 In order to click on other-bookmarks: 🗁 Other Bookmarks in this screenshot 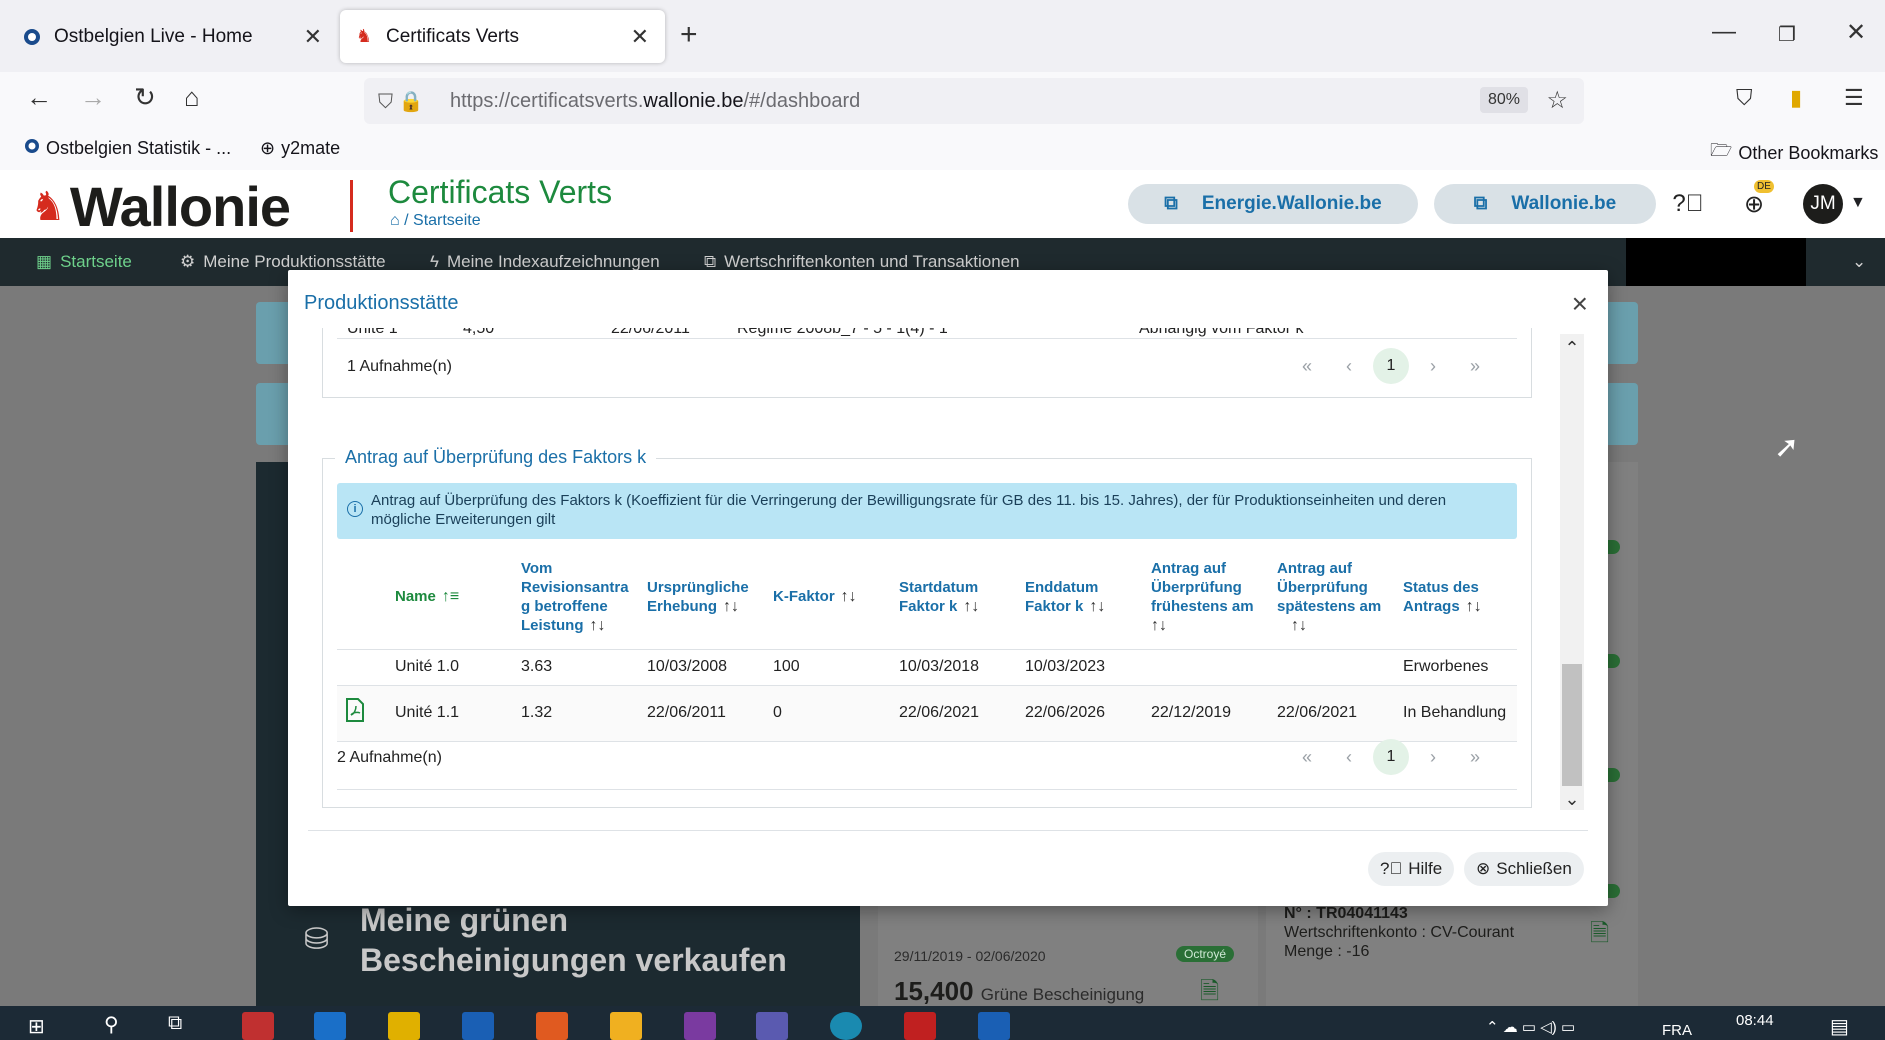, I will do `click(1794, 153)`.